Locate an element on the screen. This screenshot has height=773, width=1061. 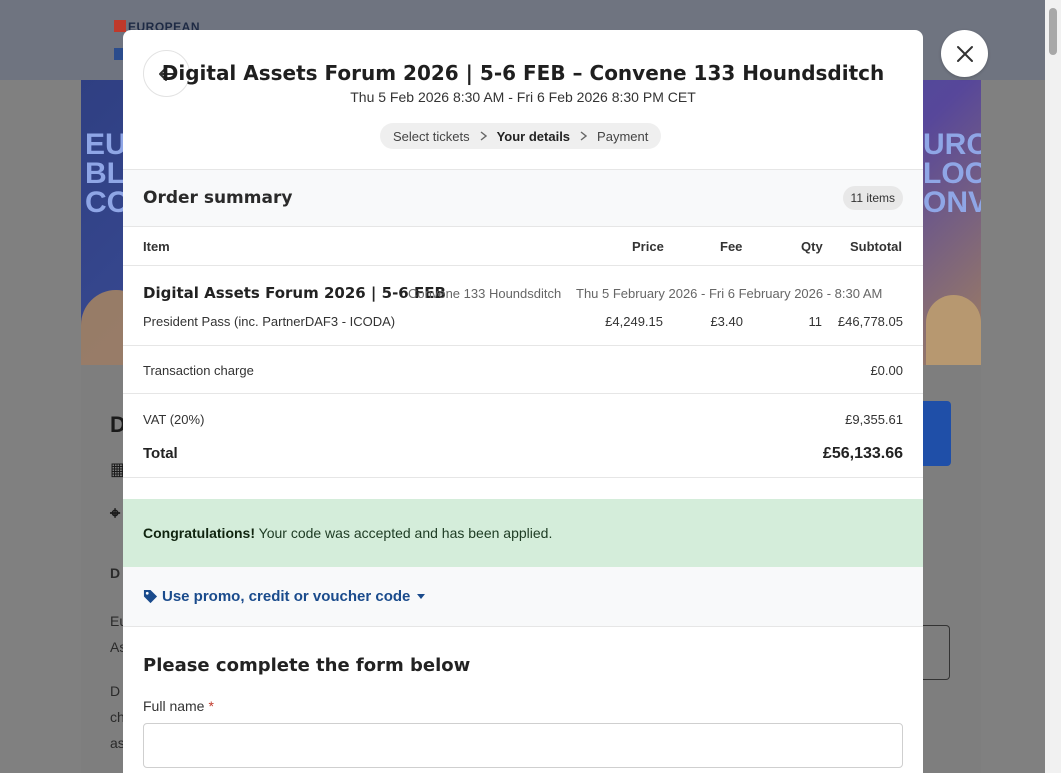
promo-code-toggle: Use promo, credit or voucher code is located at coordinates (284, 596).